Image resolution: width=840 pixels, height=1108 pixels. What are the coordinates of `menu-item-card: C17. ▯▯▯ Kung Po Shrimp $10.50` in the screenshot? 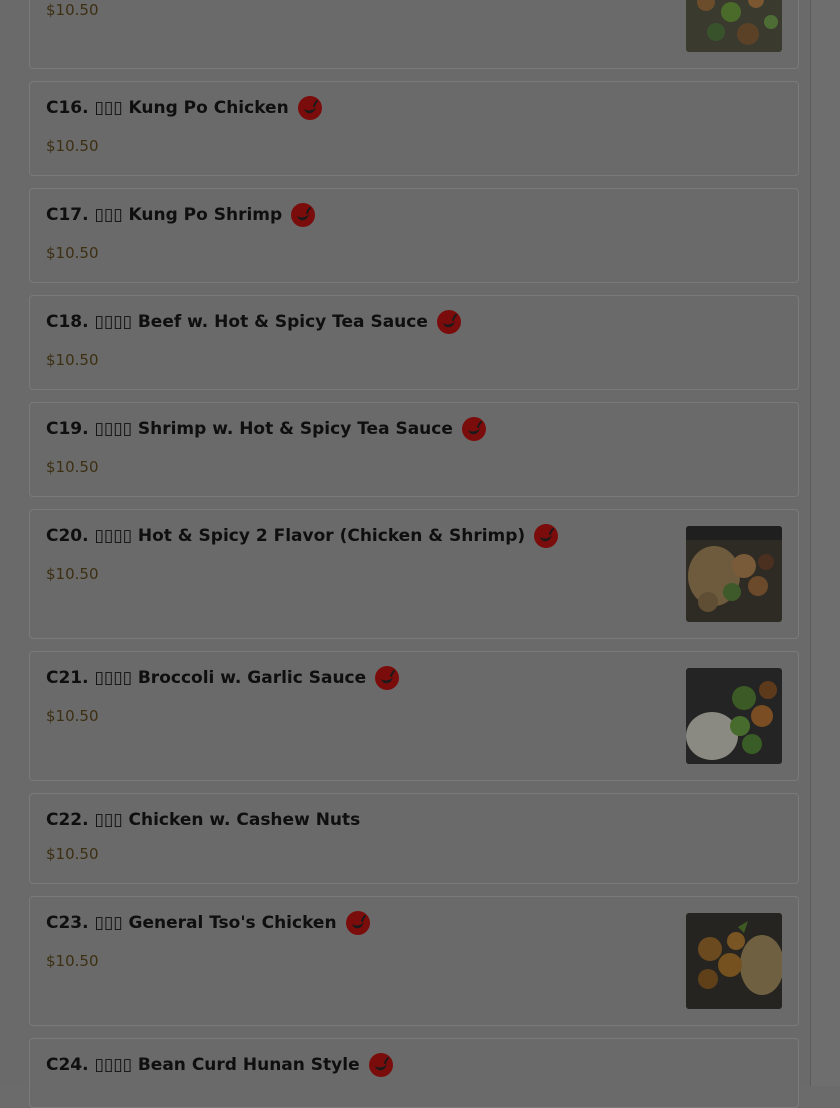 It's located at (414, 235).